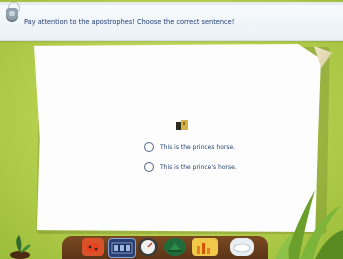 The image size is (343, 259). What do you see at coordinates (148, 247) in the screenshot?
I see `speedometer-icon` at bounding box center [148, 247].